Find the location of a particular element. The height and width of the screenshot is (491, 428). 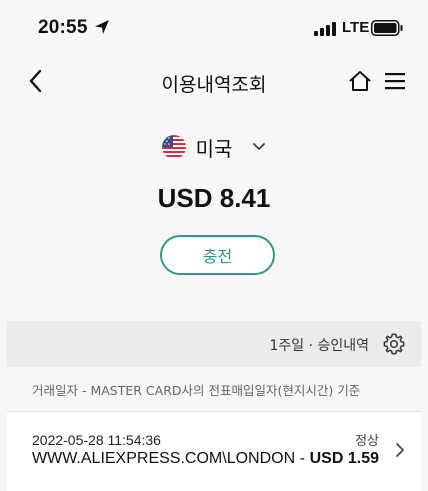

gear-icon is located at coordinates (394, 344).